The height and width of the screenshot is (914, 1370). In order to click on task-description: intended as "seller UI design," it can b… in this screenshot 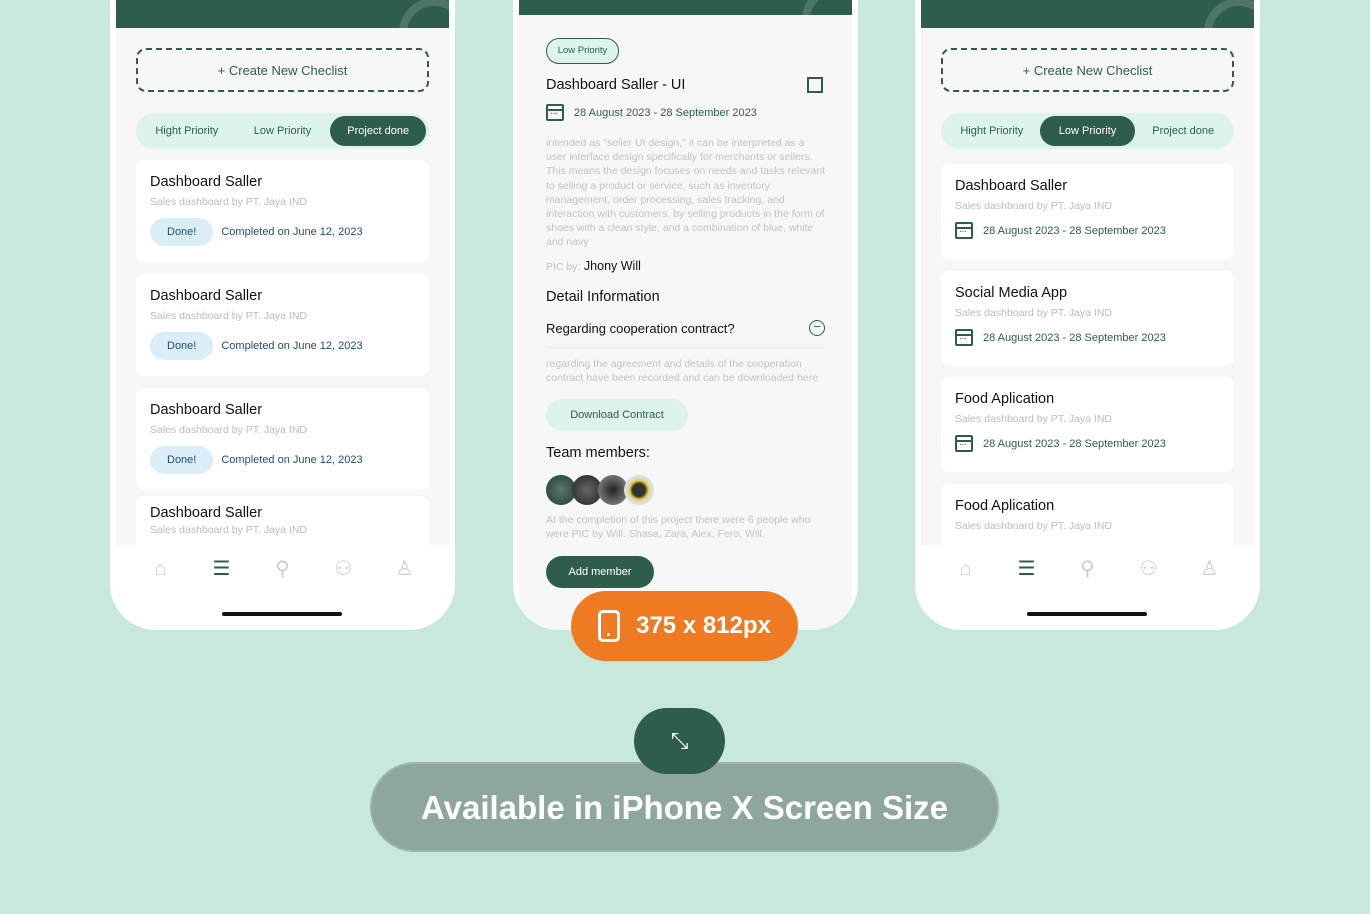, I will do `click(685, 193)`.